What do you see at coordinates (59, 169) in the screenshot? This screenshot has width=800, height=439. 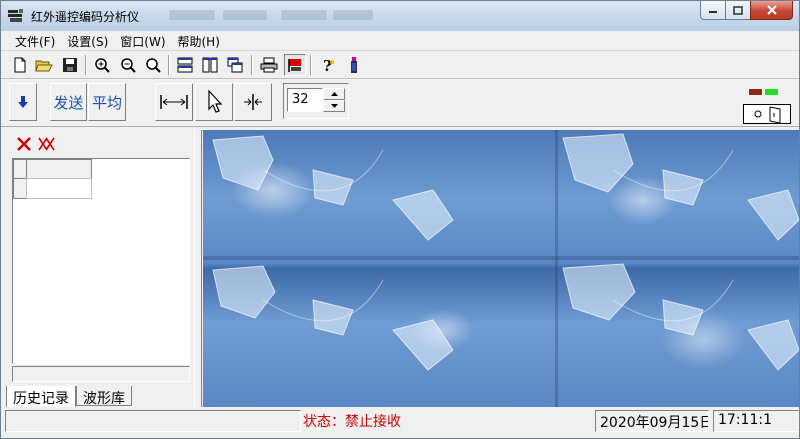 I see `grid-header-cell` at bounding box center [59, 169].